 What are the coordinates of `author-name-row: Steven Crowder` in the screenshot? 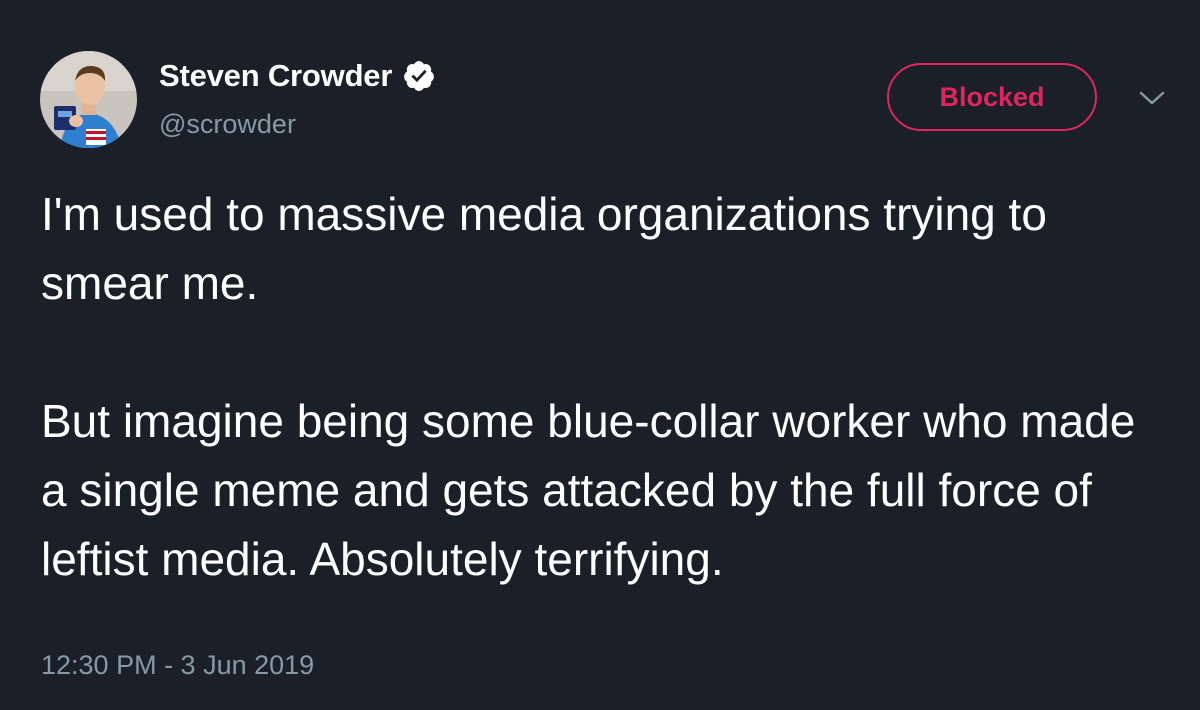 It's located at (297, 76).